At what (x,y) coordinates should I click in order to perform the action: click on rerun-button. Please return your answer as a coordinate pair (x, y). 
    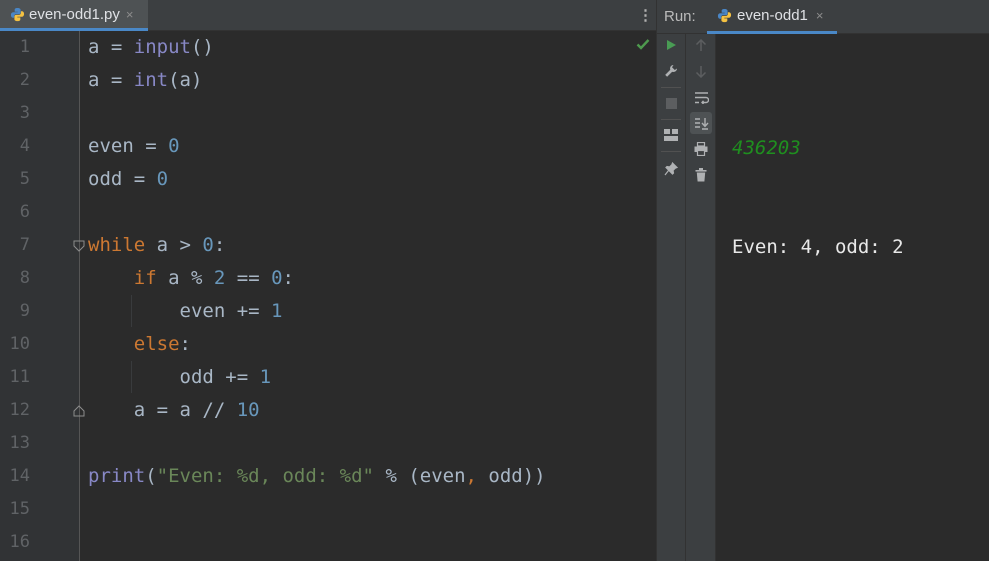
    Looking at the image, I should click on (671, 45).